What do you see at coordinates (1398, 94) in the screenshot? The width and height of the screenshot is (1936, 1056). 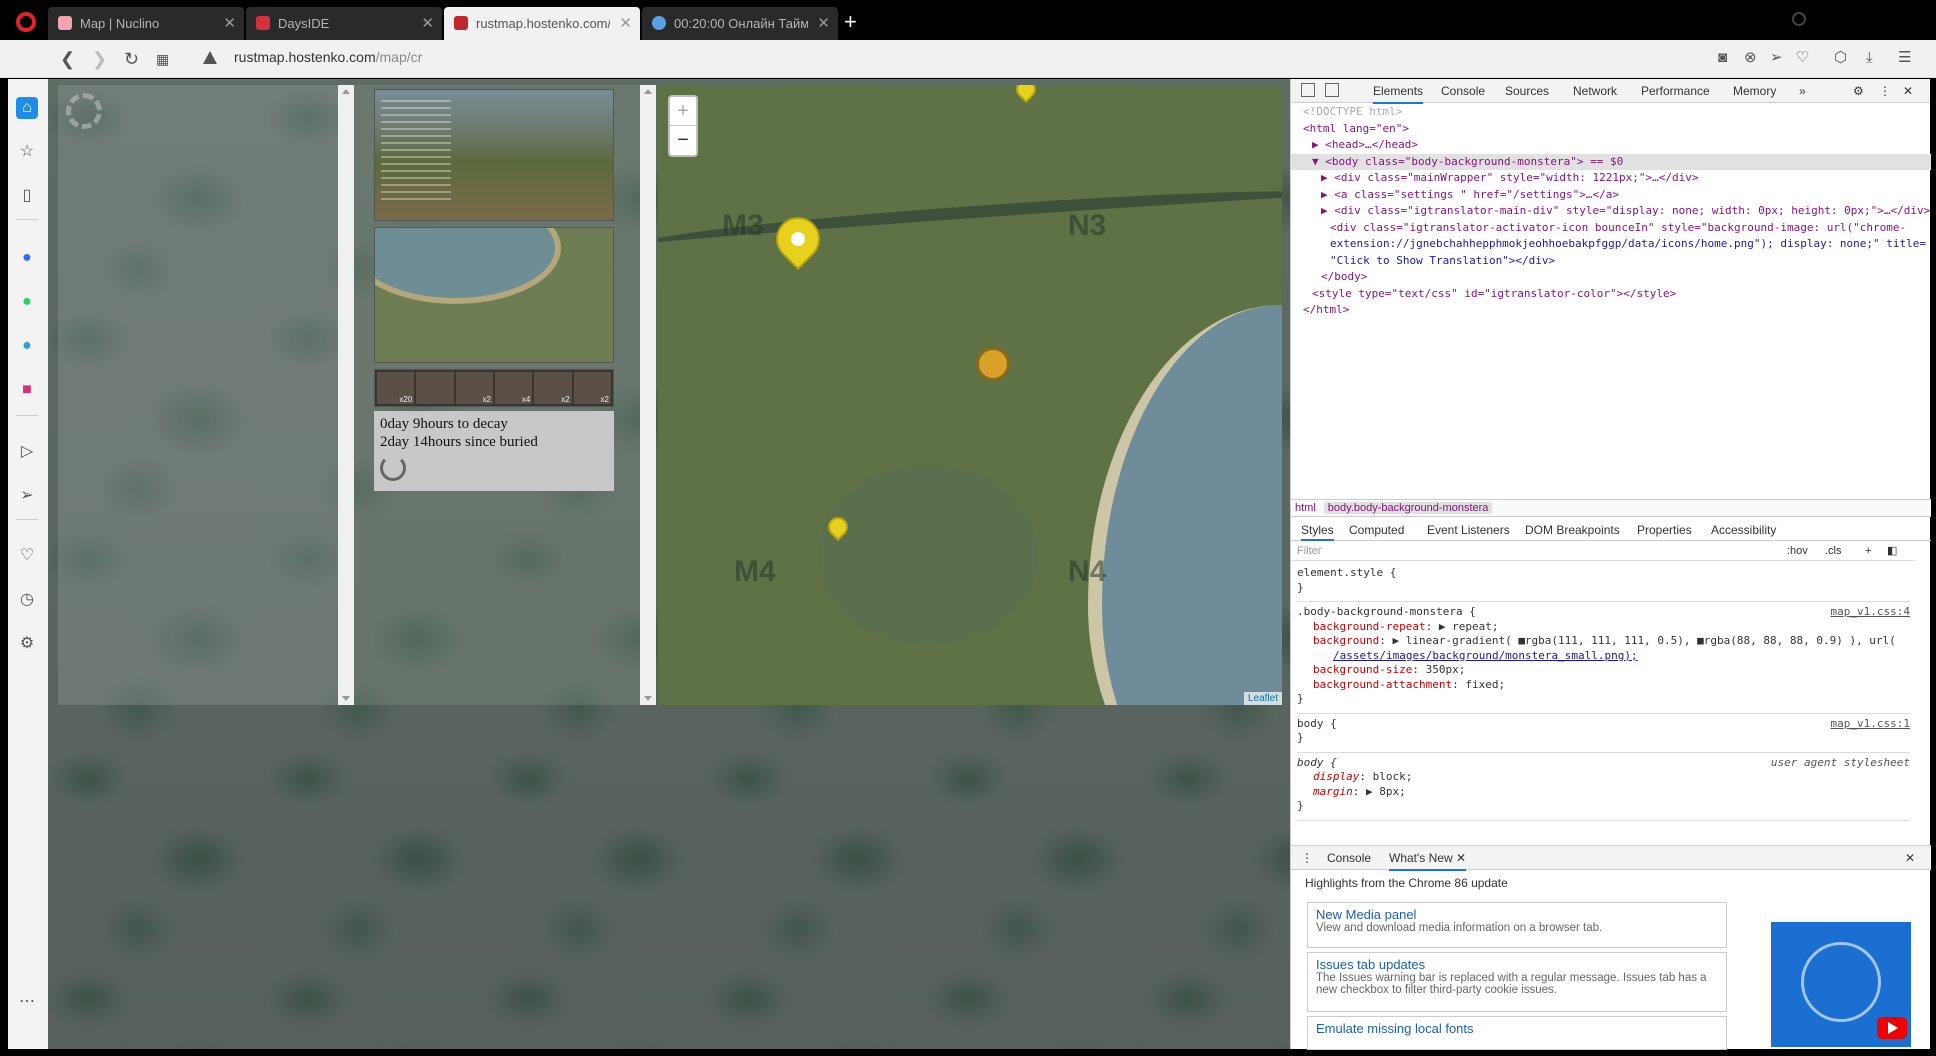 I see `tab-elements: Elements` at bounding box center [1398, 94].